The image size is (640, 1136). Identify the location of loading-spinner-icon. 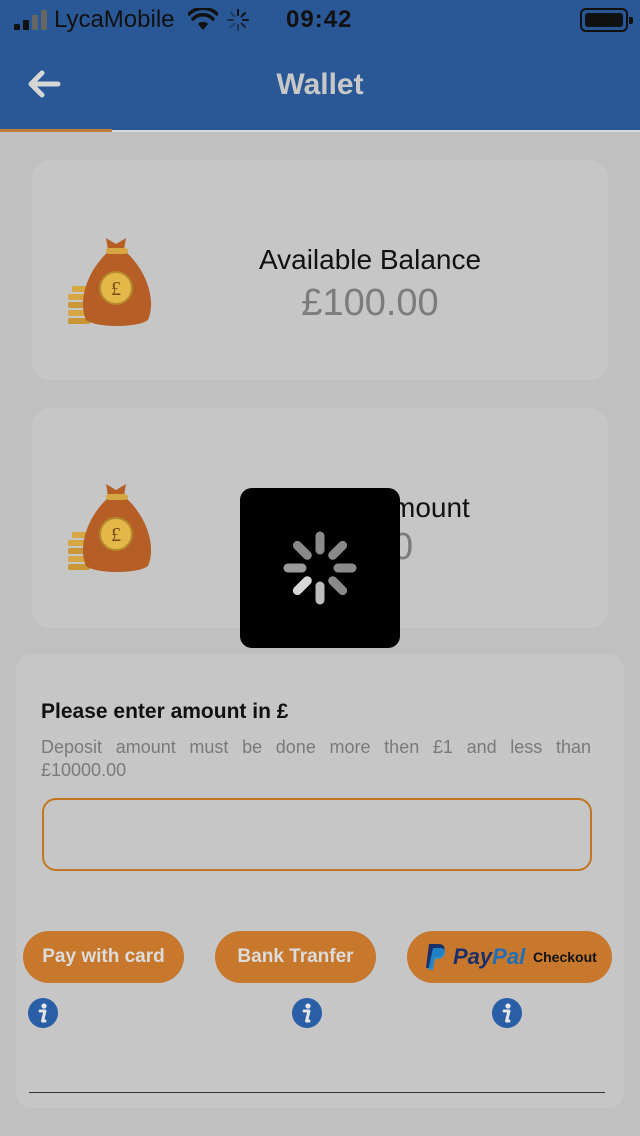
(320, 568).